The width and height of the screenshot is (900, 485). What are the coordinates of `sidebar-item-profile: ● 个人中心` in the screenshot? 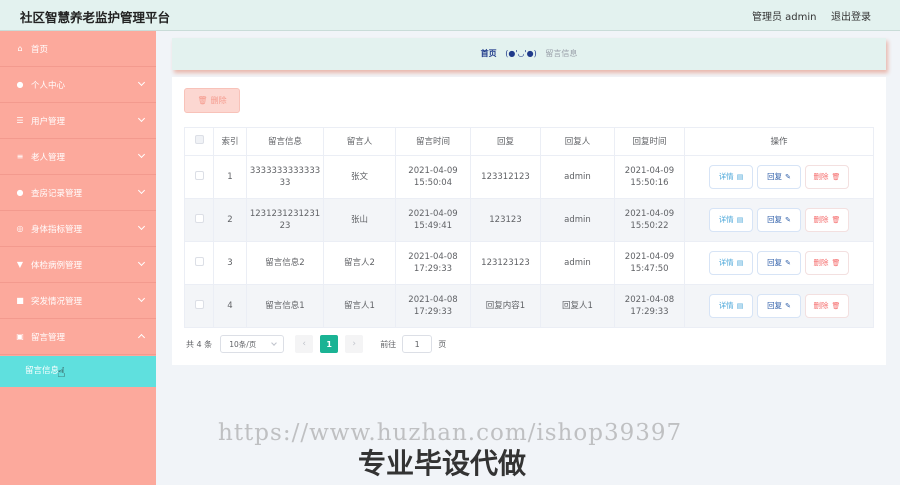 It's located at (78, 85).